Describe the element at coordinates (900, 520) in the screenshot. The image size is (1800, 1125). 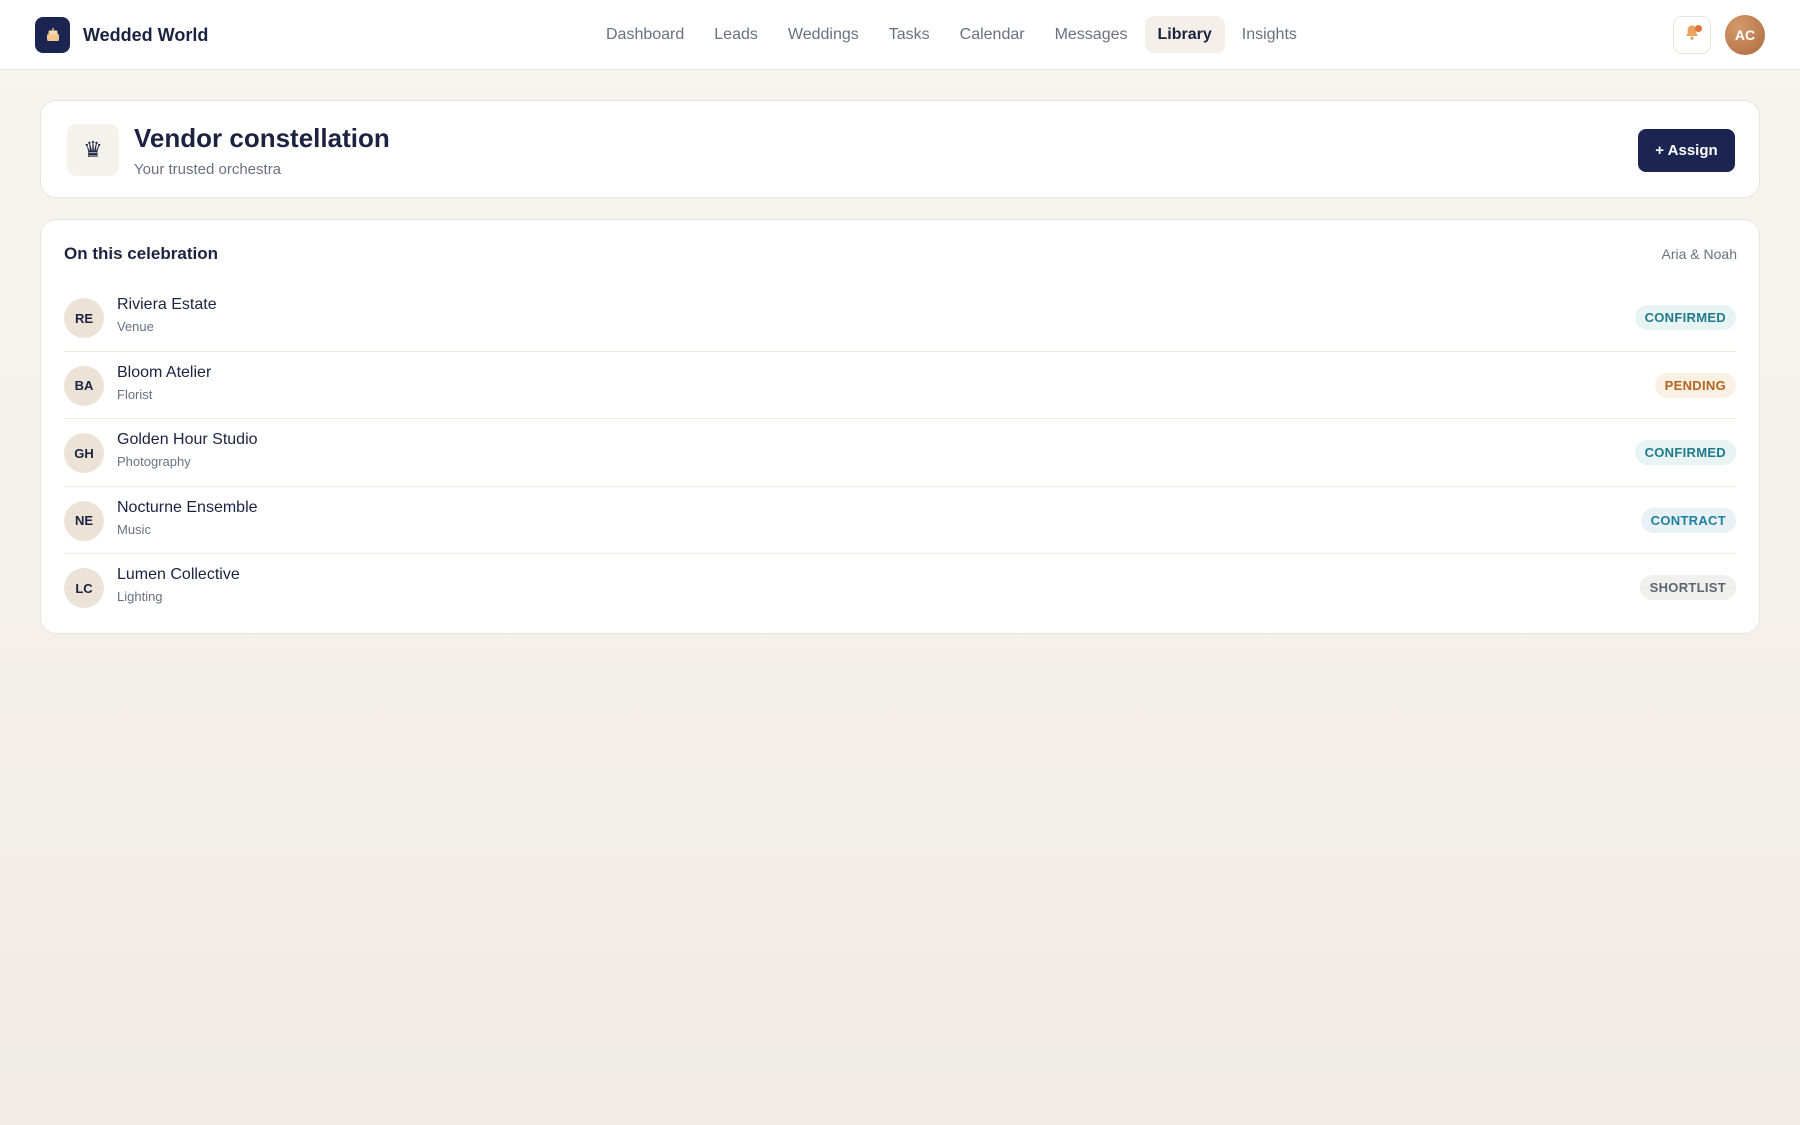
I see `vendor-row: NE Nocturne Ensemble Music CONTRACT` at that location.